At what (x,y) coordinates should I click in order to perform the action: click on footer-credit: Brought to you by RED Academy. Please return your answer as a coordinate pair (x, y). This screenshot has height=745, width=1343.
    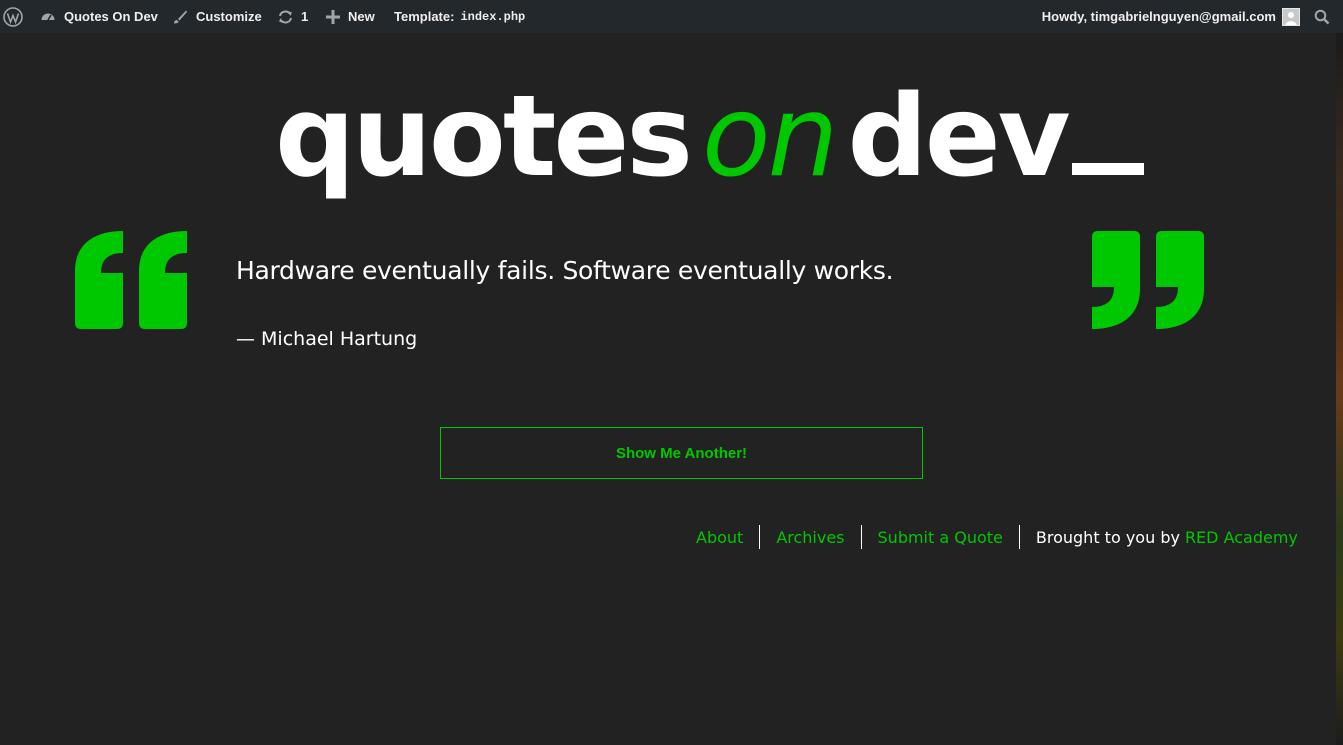
    Looking at the image, I should click on (1159, 537).